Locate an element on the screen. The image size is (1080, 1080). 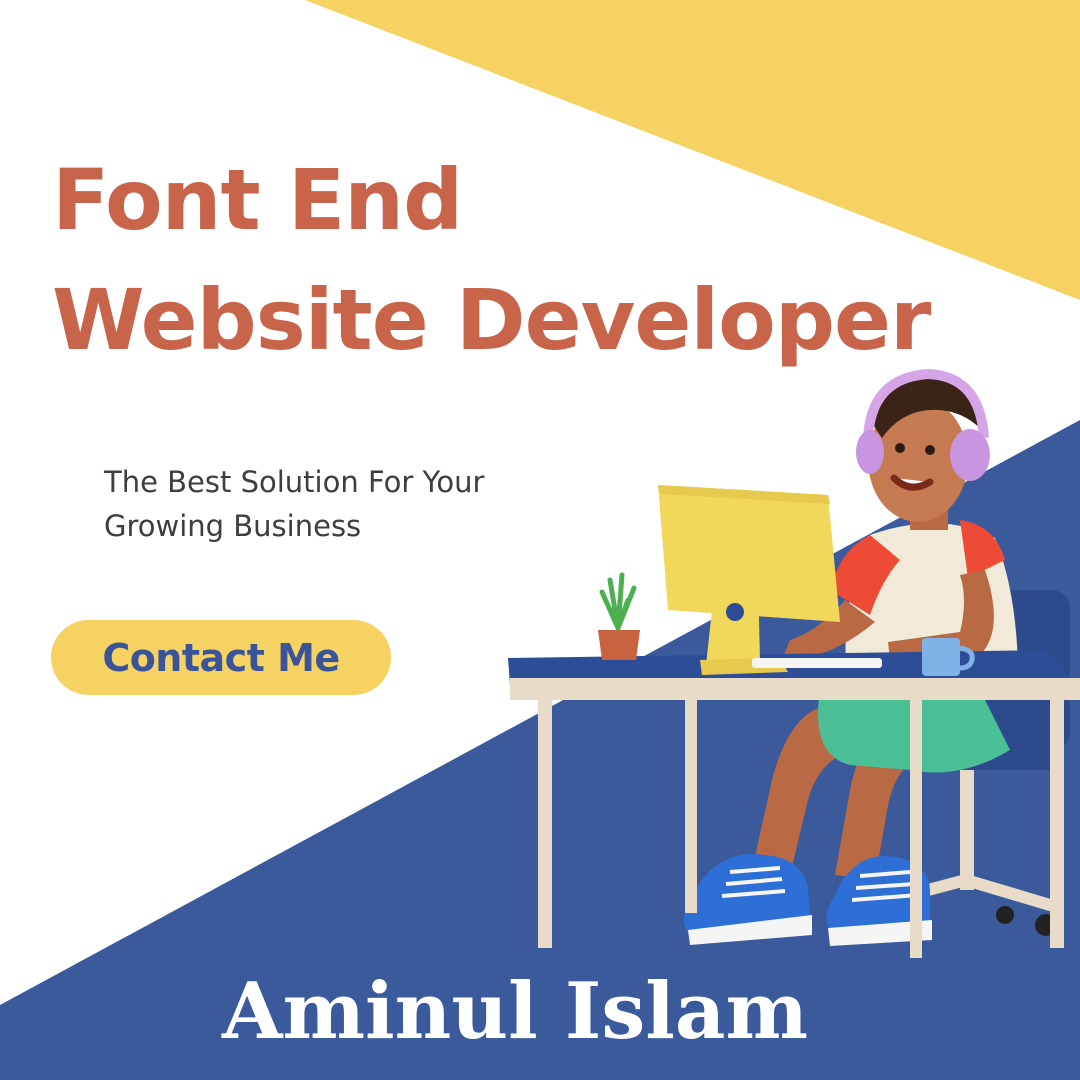
contact-me-button: Contact Me is located at coordinates (221, 657).